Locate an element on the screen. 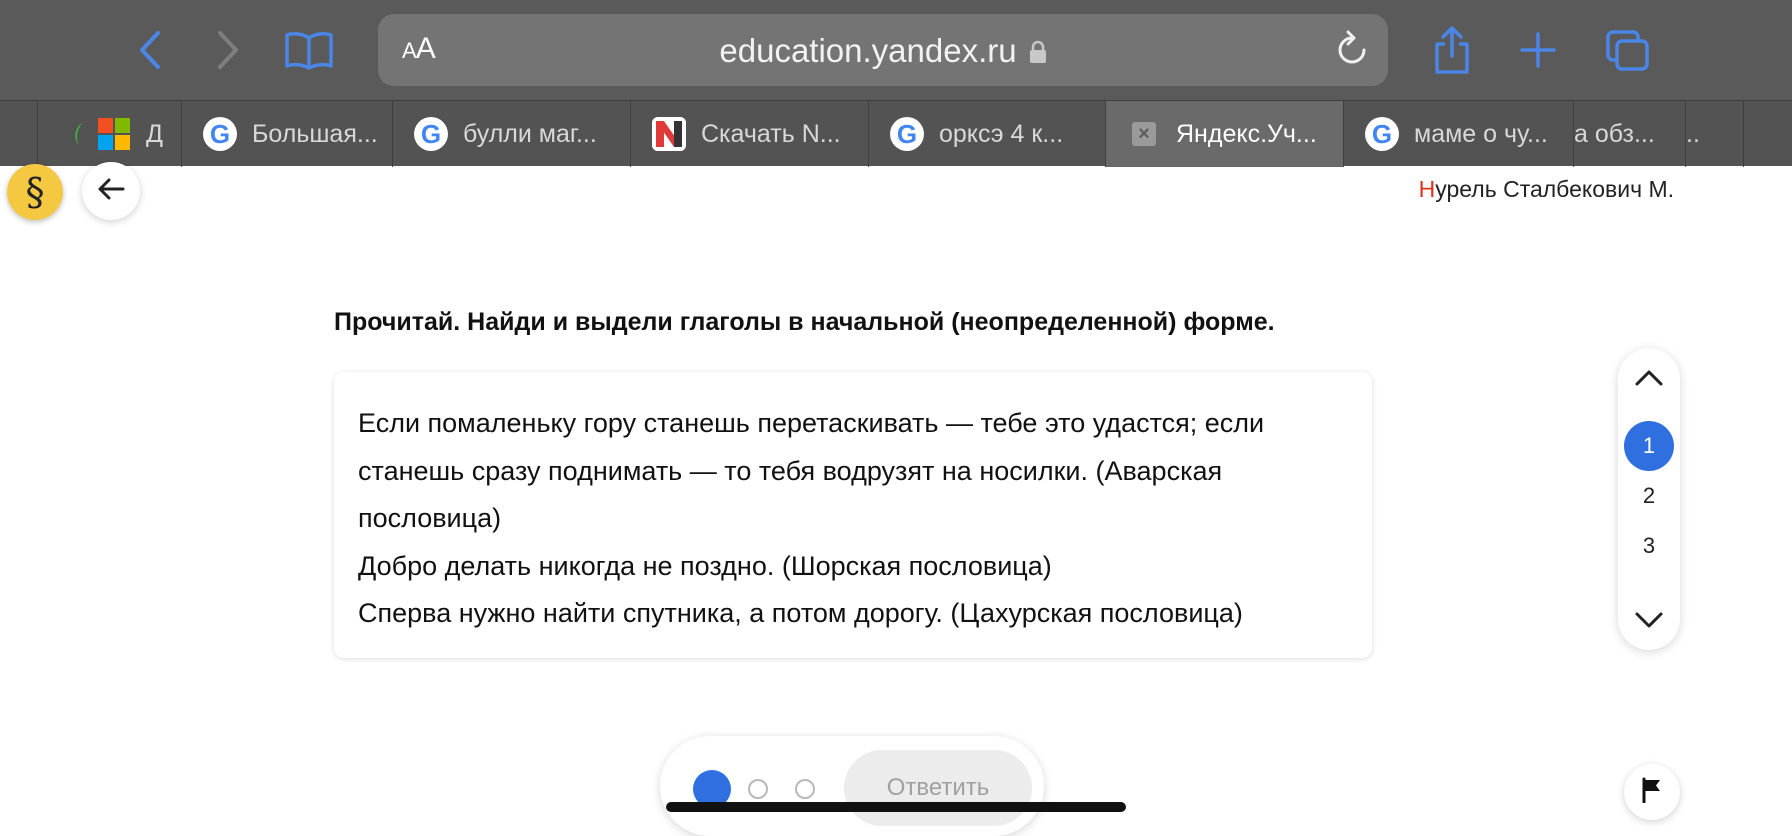 This screenshot has height=836, width=1792. user-name-rest: урель Сталбекович М. is located at coordinates (1554, 189).